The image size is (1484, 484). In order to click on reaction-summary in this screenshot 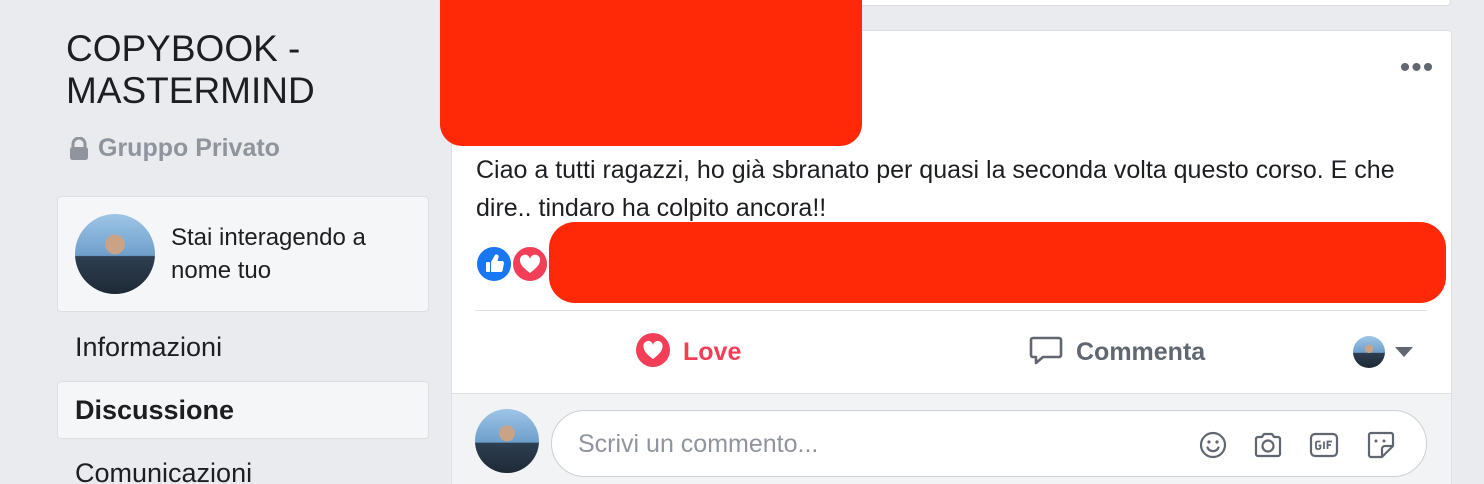, I will do `click(512, 264)`.